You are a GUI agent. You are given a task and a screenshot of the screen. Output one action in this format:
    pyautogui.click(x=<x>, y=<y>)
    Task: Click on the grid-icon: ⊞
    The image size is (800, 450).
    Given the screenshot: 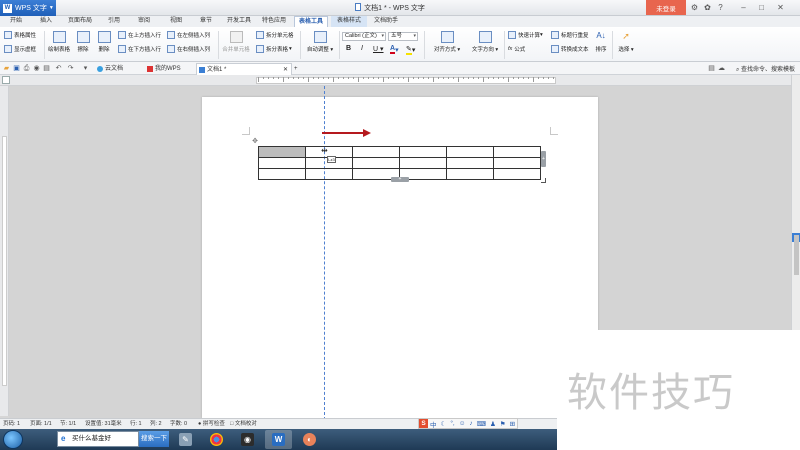 What is the action you would take?
    pyautogui.click(x=512, y=424)
    